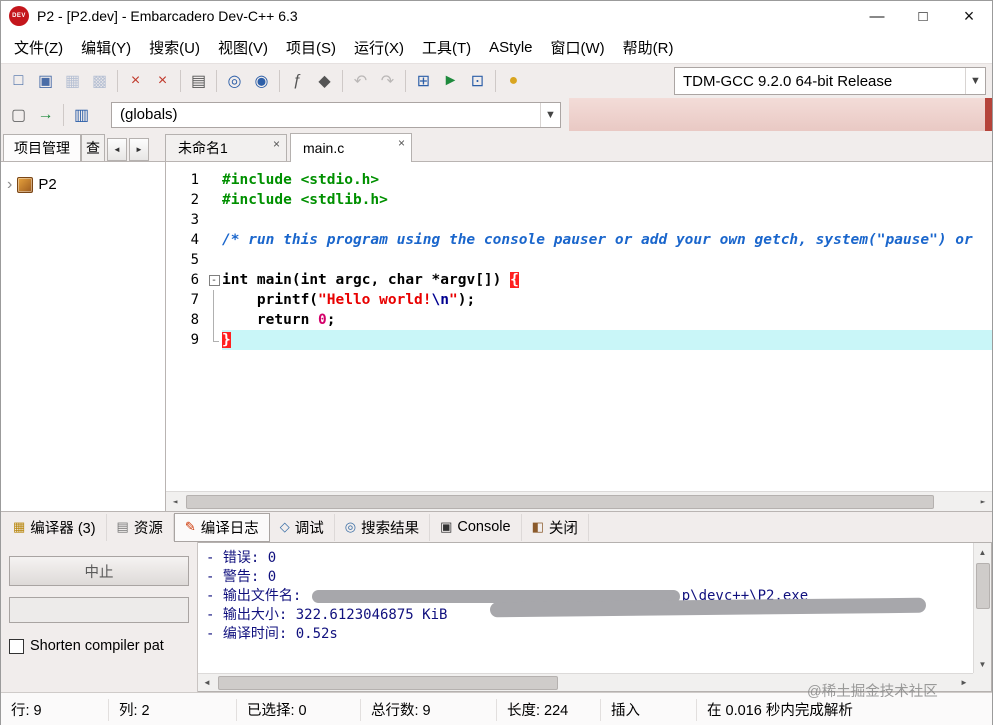  I want to click on minimize-button: —, so click(877, 16).